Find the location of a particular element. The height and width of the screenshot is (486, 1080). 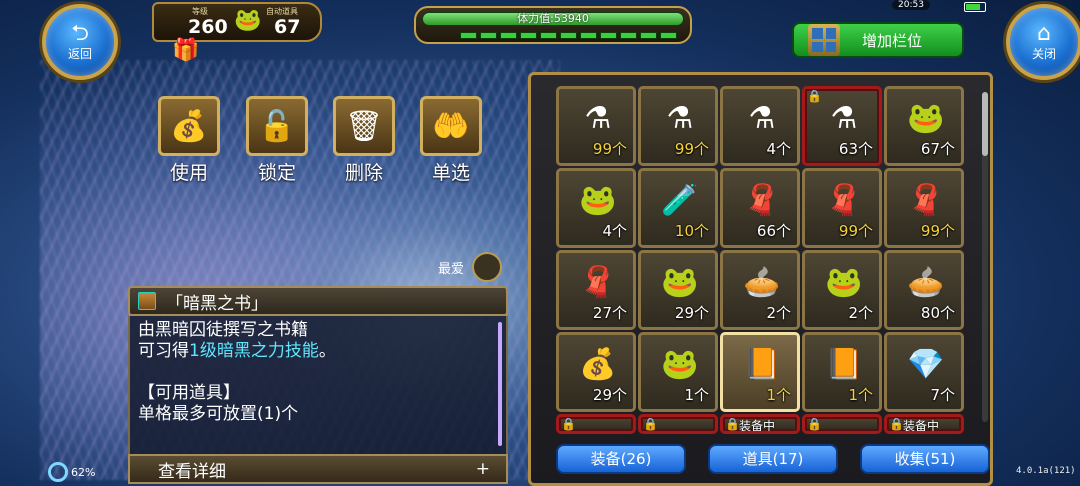

favorite-control: 最爱 is located at coordinates (470, 267).